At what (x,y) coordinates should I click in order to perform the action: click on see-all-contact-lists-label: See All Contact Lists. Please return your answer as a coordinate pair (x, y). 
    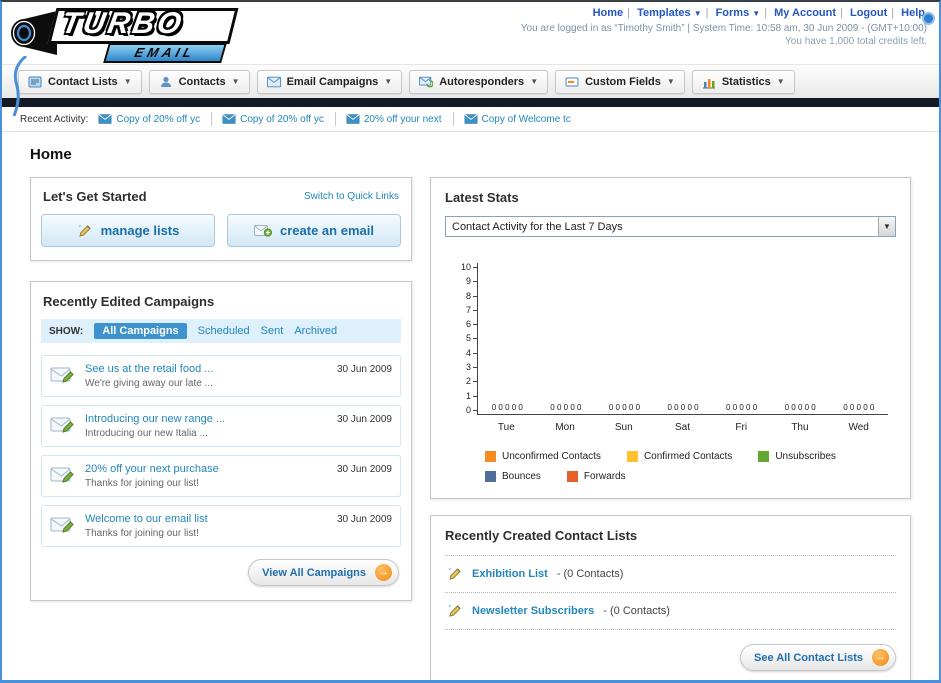
    Looking at the image, I should click on (808, 657).